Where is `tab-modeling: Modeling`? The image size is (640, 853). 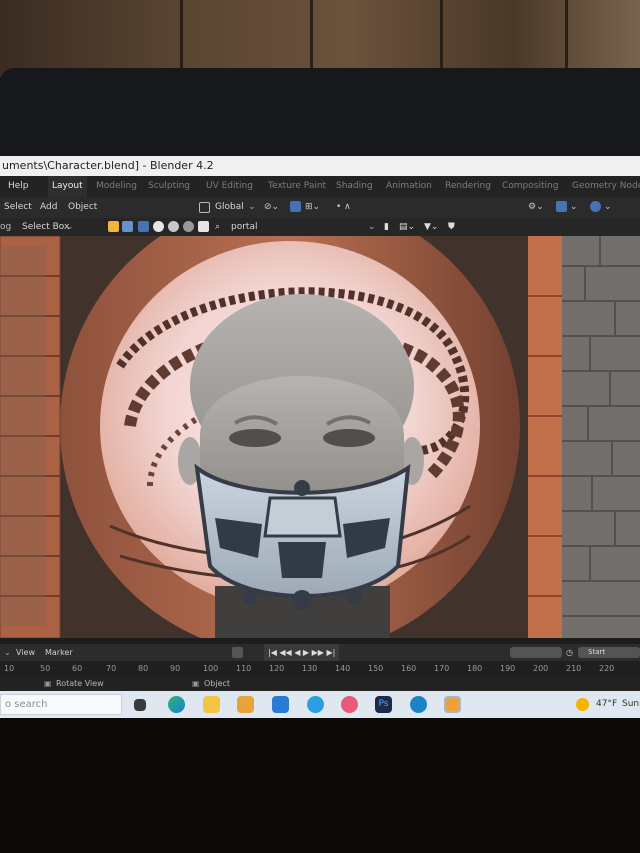
tab-modeling: Modeling is located at coordinates (116, 186).